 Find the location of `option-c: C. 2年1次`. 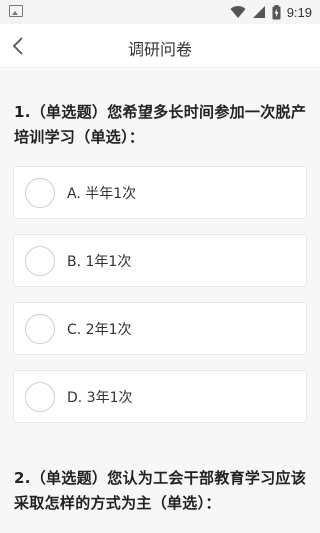

option-c: C. 2年1次 is located at coordinates (160, 328).